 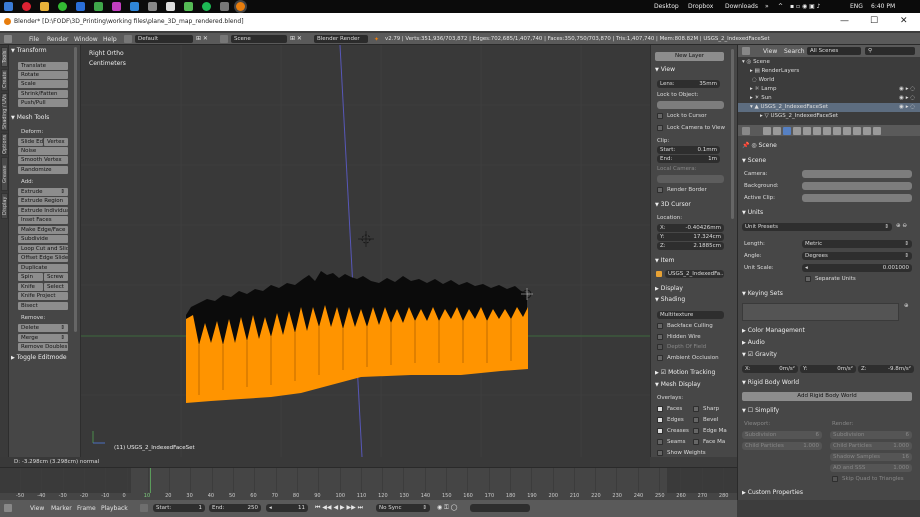 I want to click on simplify-panel-header: ▼ ☐ Simplify, so click(x=760, y=410).